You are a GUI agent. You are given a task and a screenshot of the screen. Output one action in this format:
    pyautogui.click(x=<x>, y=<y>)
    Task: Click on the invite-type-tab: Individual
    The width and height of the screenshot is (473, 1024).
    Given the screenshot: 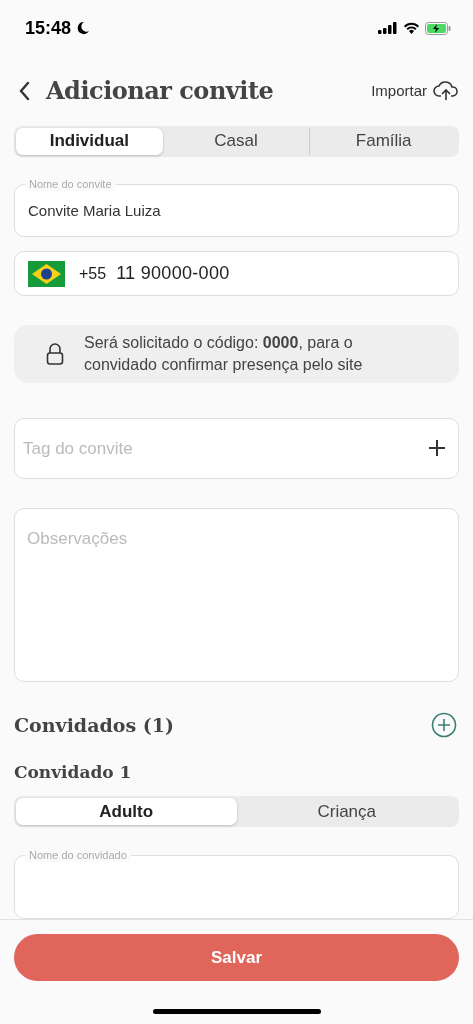 What is the action you would take?
    pyautogui.click(x=89, y=141)
    